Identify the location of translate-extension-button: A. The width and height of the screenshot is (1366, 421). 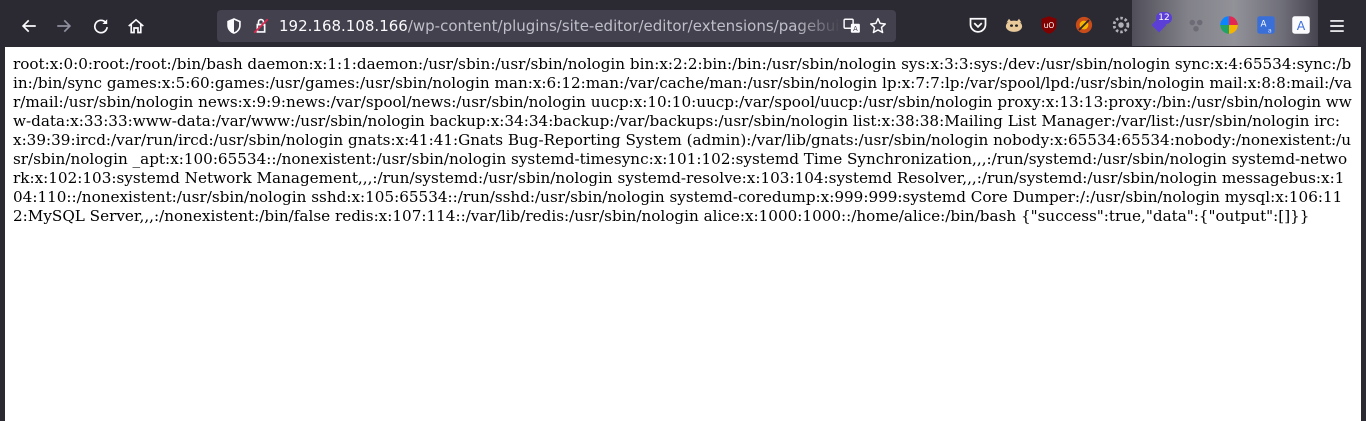
(1301, 25).